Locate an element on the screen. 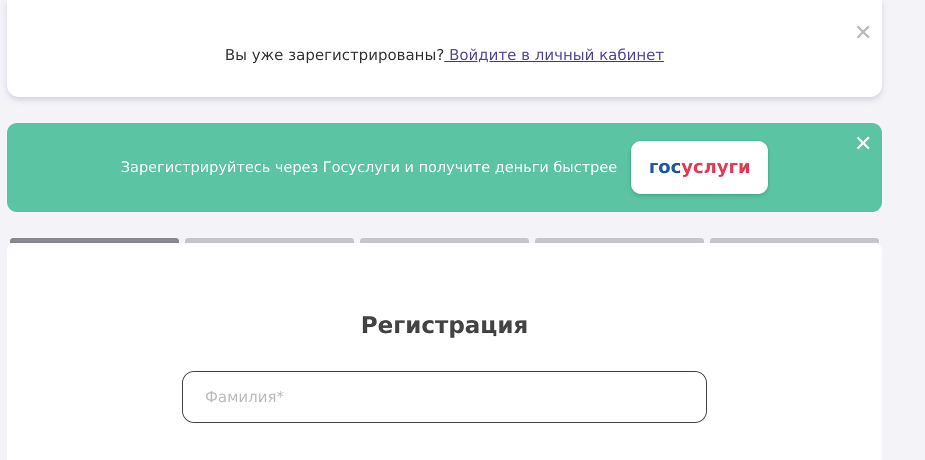  login-prompt: Вы уже зарегистрированы? Войдите в личный кабинет is located at coordinates (444, 55).